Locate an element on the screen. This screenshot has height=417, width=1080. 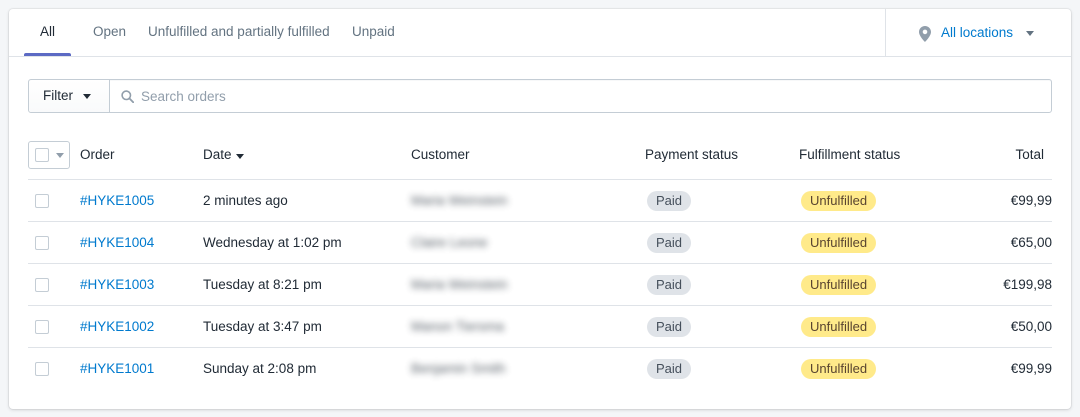
bulk-select-dropdown is located at coordinates (49, 155).